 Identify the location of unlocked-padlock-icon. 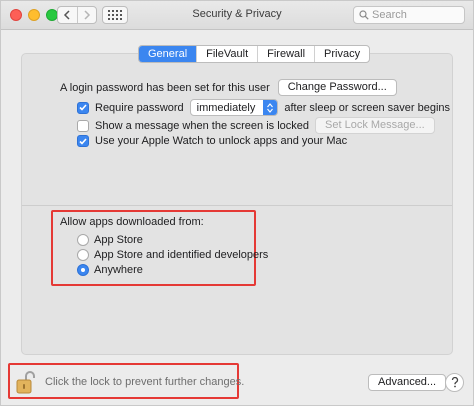
(26, 382).